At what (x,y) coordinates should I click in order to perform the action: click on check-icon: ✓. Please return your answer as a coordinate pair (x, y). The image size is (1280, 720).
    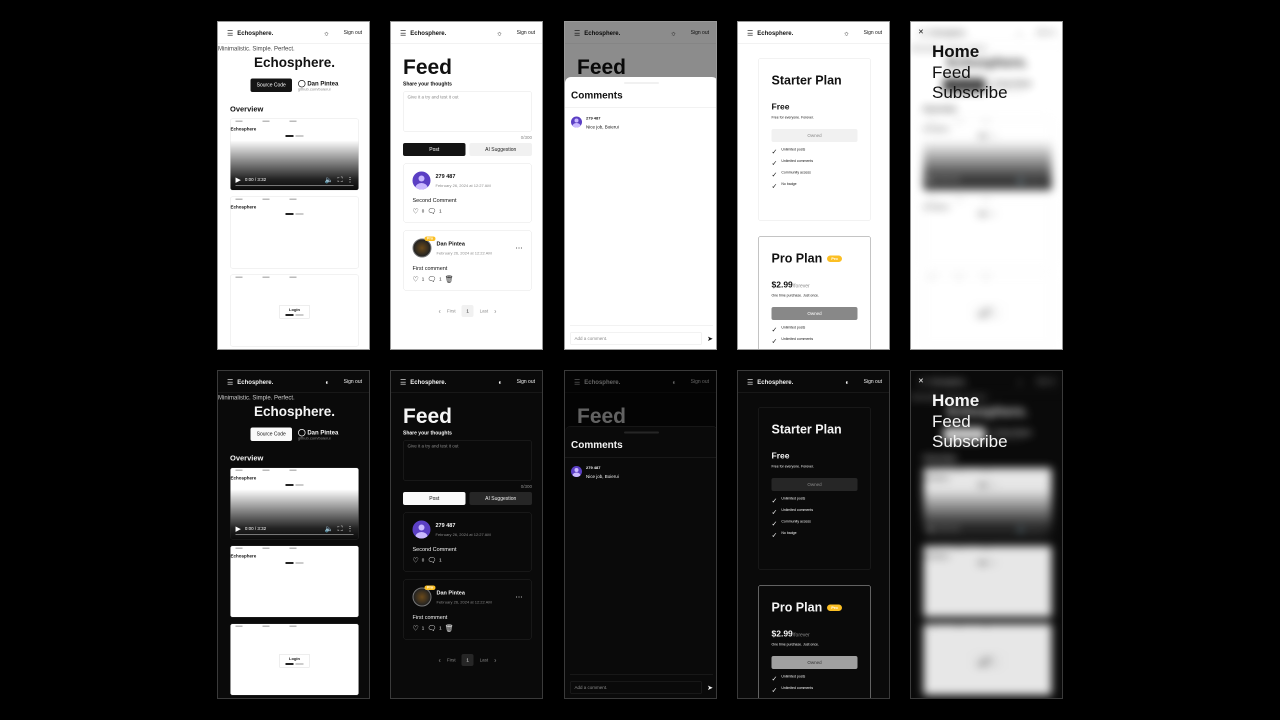
    Looking at the image, I should click on (774, 341).